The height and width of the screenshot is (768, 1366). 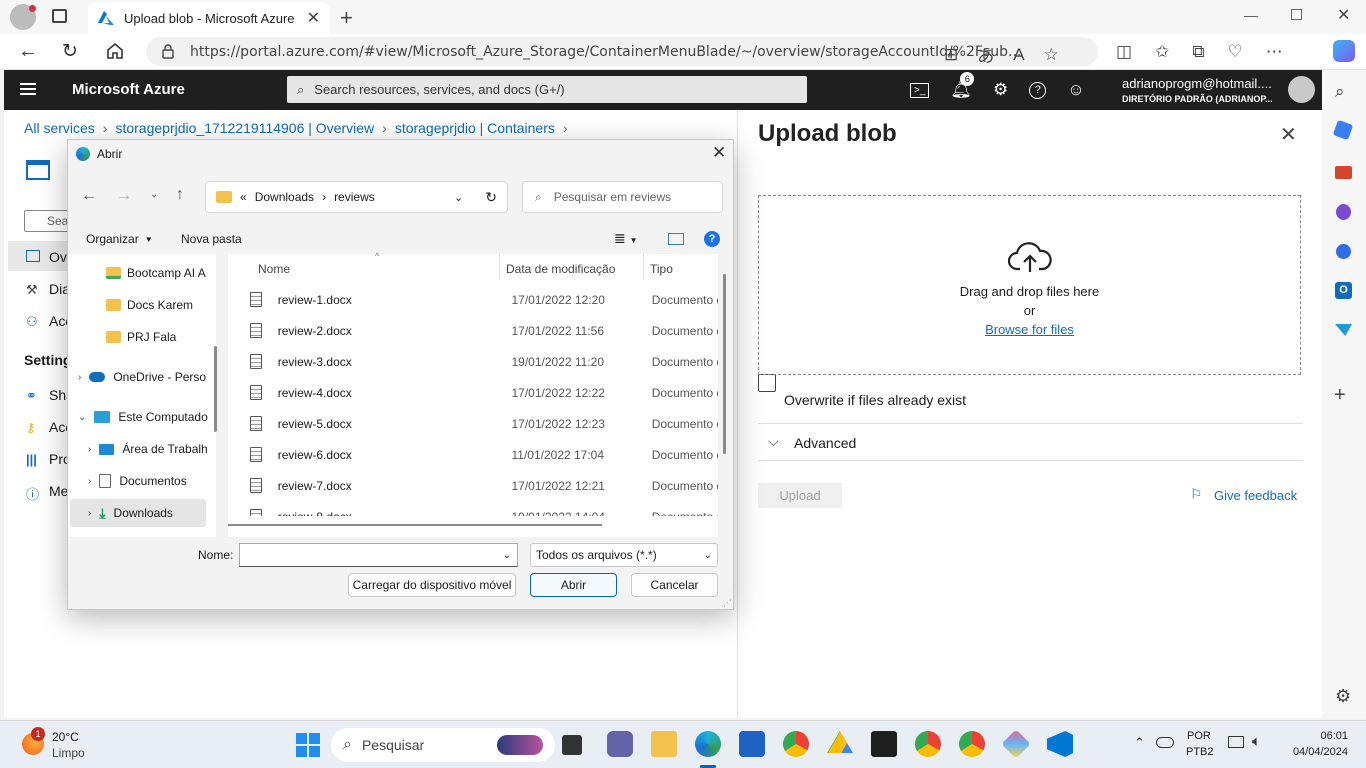 What do you see at coordinates (1018, 55) in the screenshot?
I see `read-aloud-icon: A` at bounding box center [1018, 55].